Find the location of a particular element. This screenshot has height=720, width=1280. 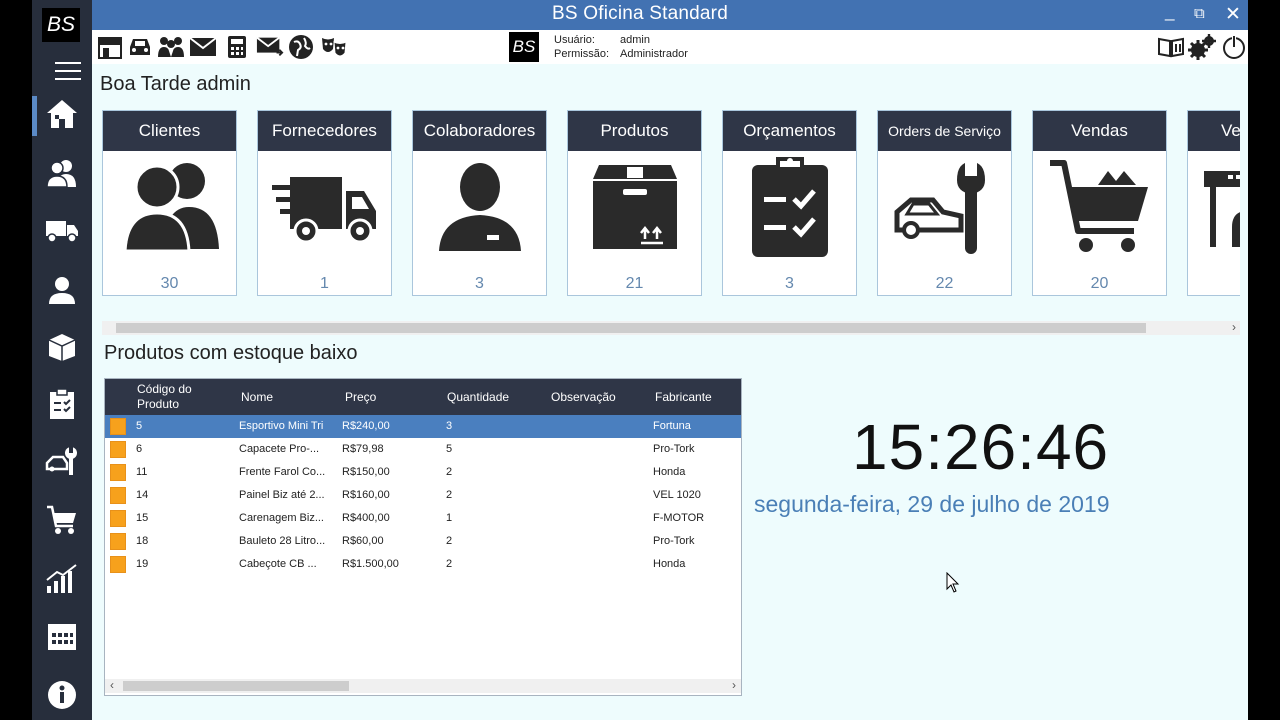

window-title: BS Oficina Standard is located at coordinates (640, 13).